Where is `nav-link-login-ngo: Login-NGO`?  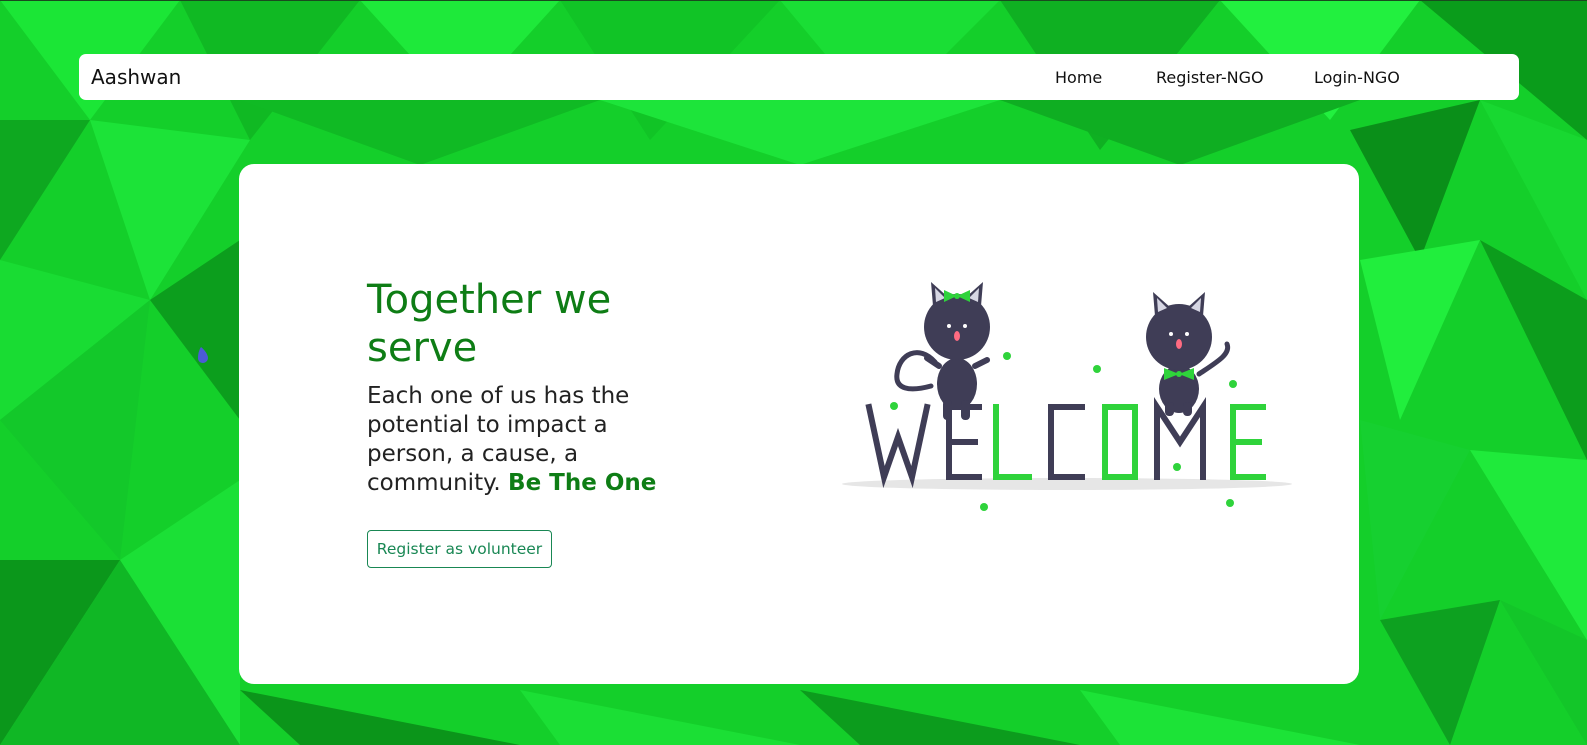
nav-link-login-ngo: Login-NGO is located at coordinates (1357, 78).